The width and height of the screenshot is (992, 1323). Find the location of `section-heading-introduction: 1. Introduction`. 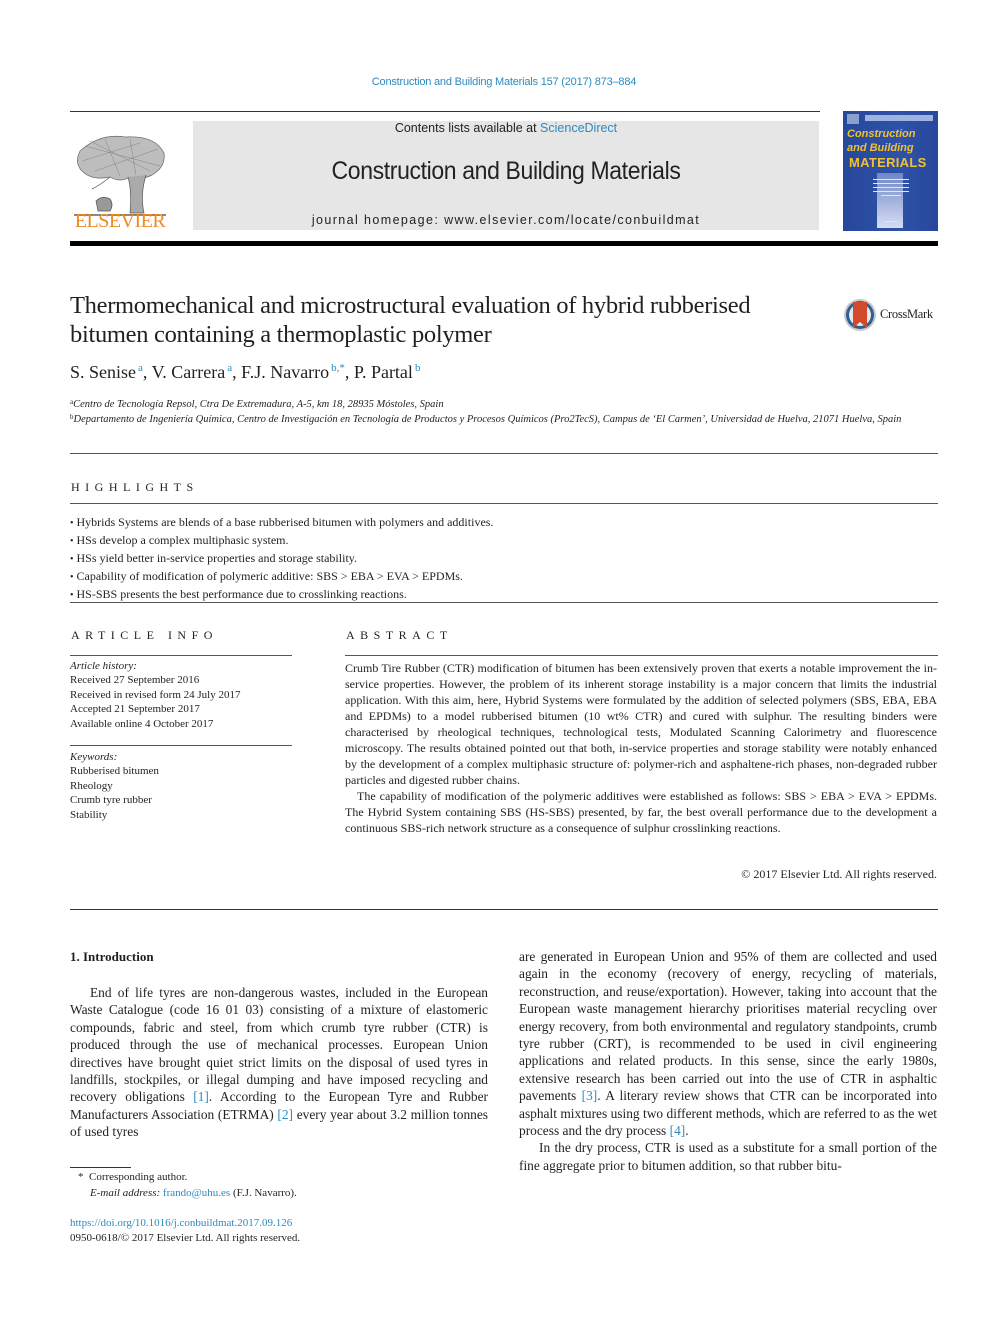

section-heading-introduction: 1. Introduction is located at coordinates (112, 956).